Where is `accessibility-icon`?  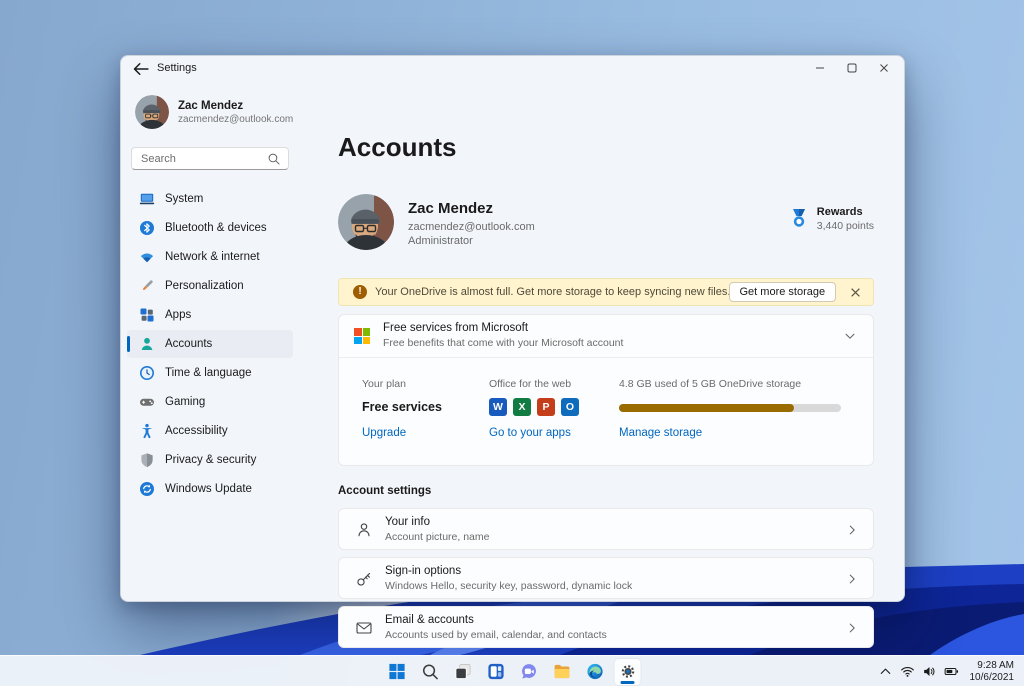 accessibility-icon is located at coordinates (147, 431).